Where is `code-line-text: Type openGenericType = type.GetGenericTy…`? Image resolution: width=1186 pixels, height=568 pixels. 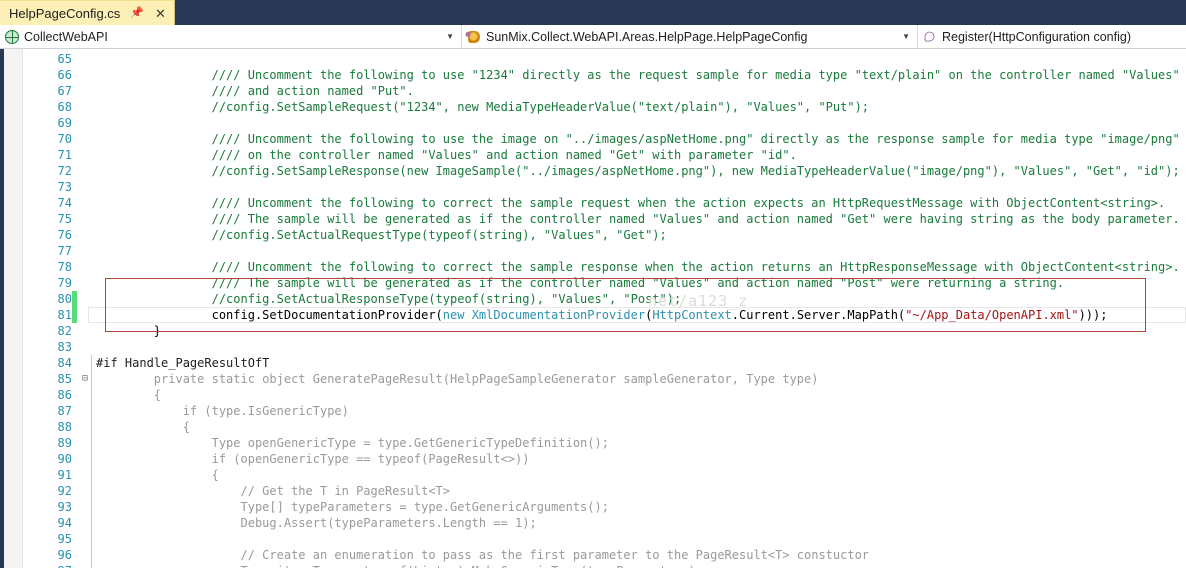 code-line-text: Type openGenericType = type.GetGenericTy… is located at coordinates (352, 443).